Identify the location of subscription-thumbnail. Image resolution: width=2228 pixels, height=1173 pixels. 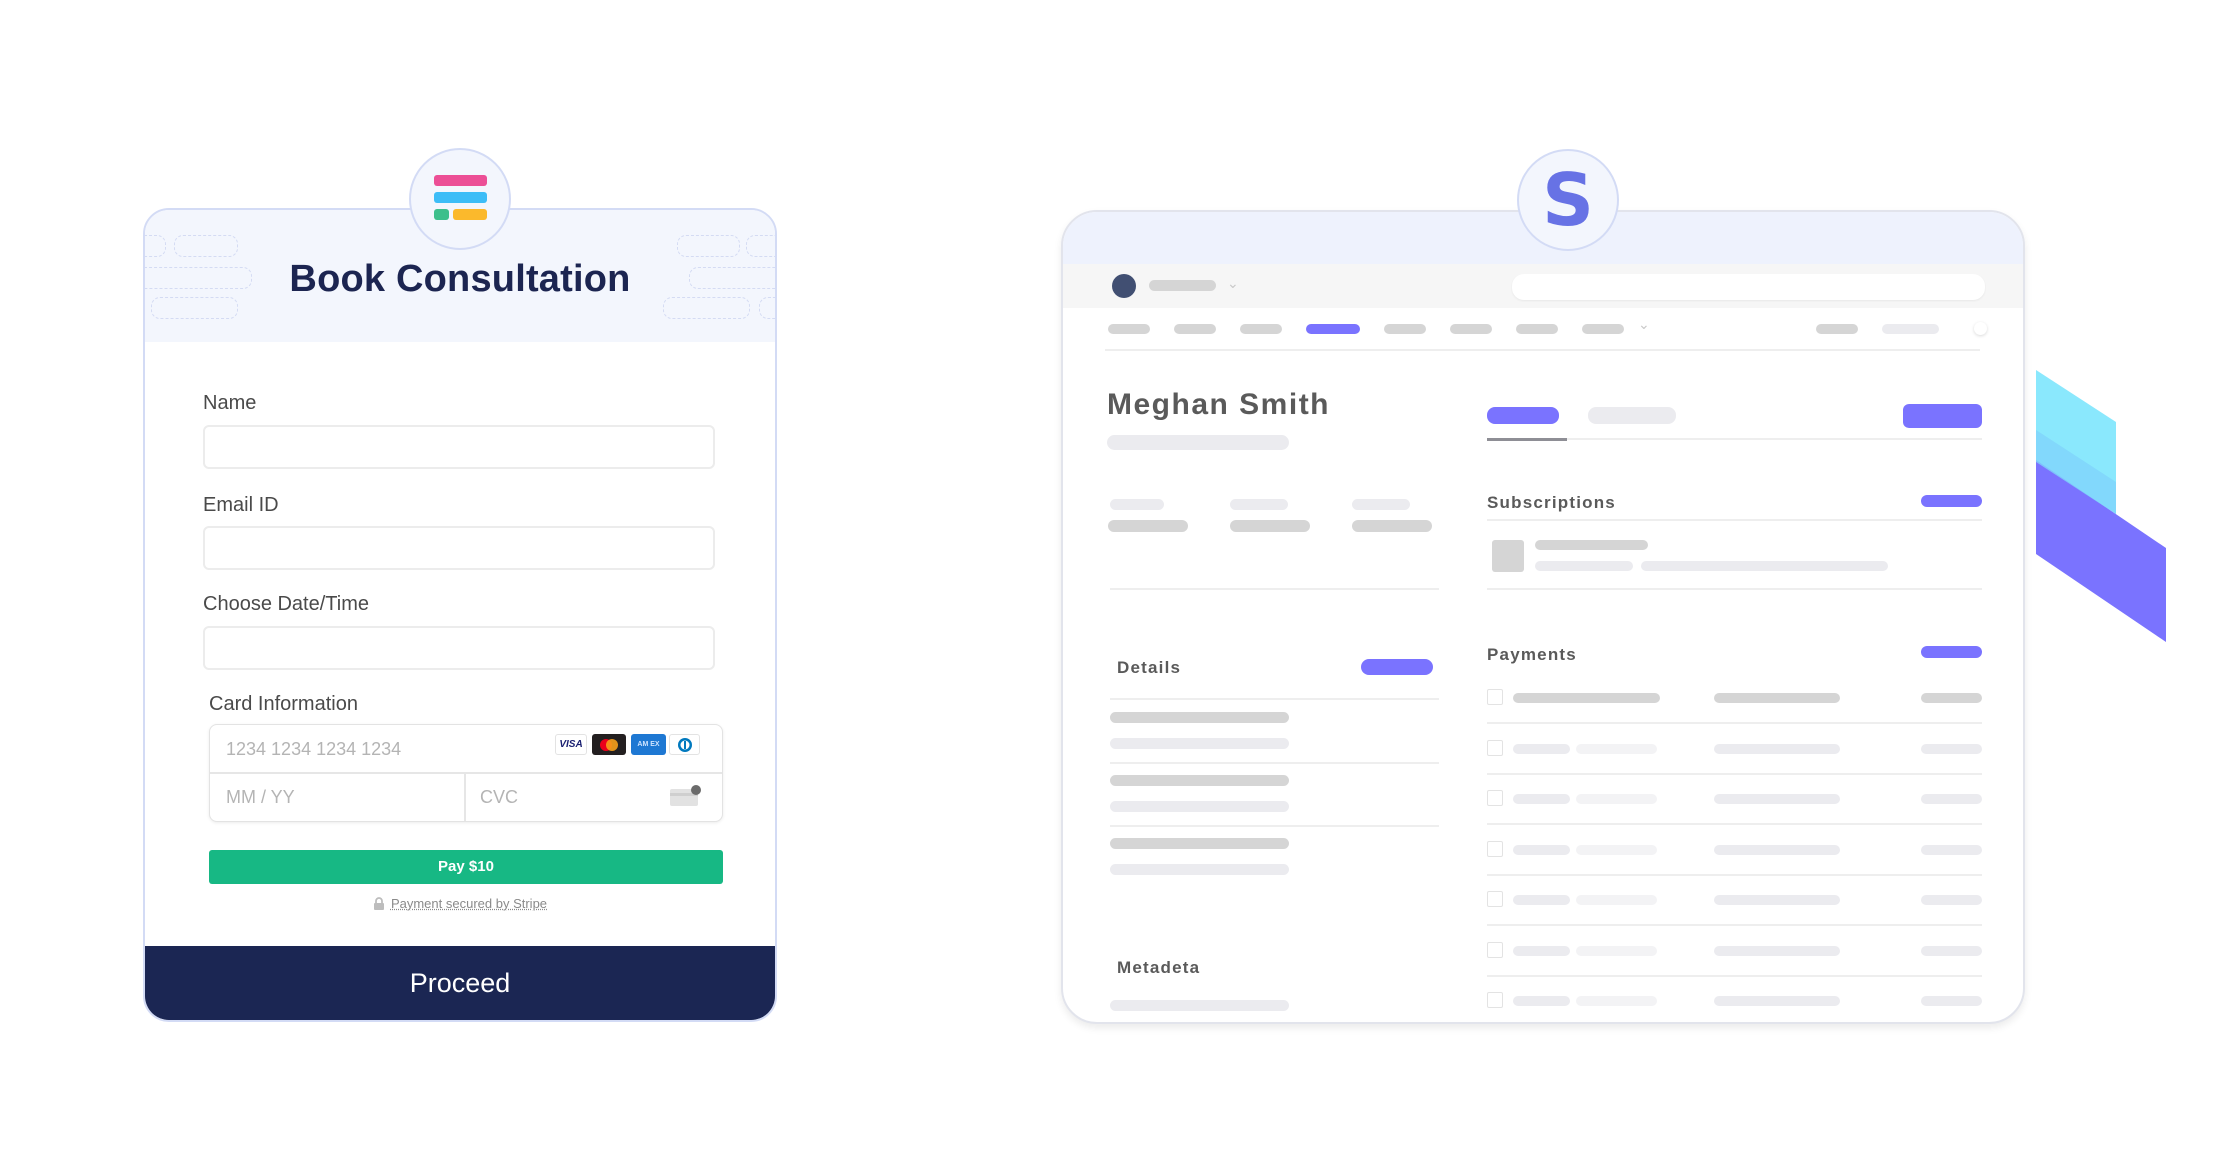
(1508, 556).